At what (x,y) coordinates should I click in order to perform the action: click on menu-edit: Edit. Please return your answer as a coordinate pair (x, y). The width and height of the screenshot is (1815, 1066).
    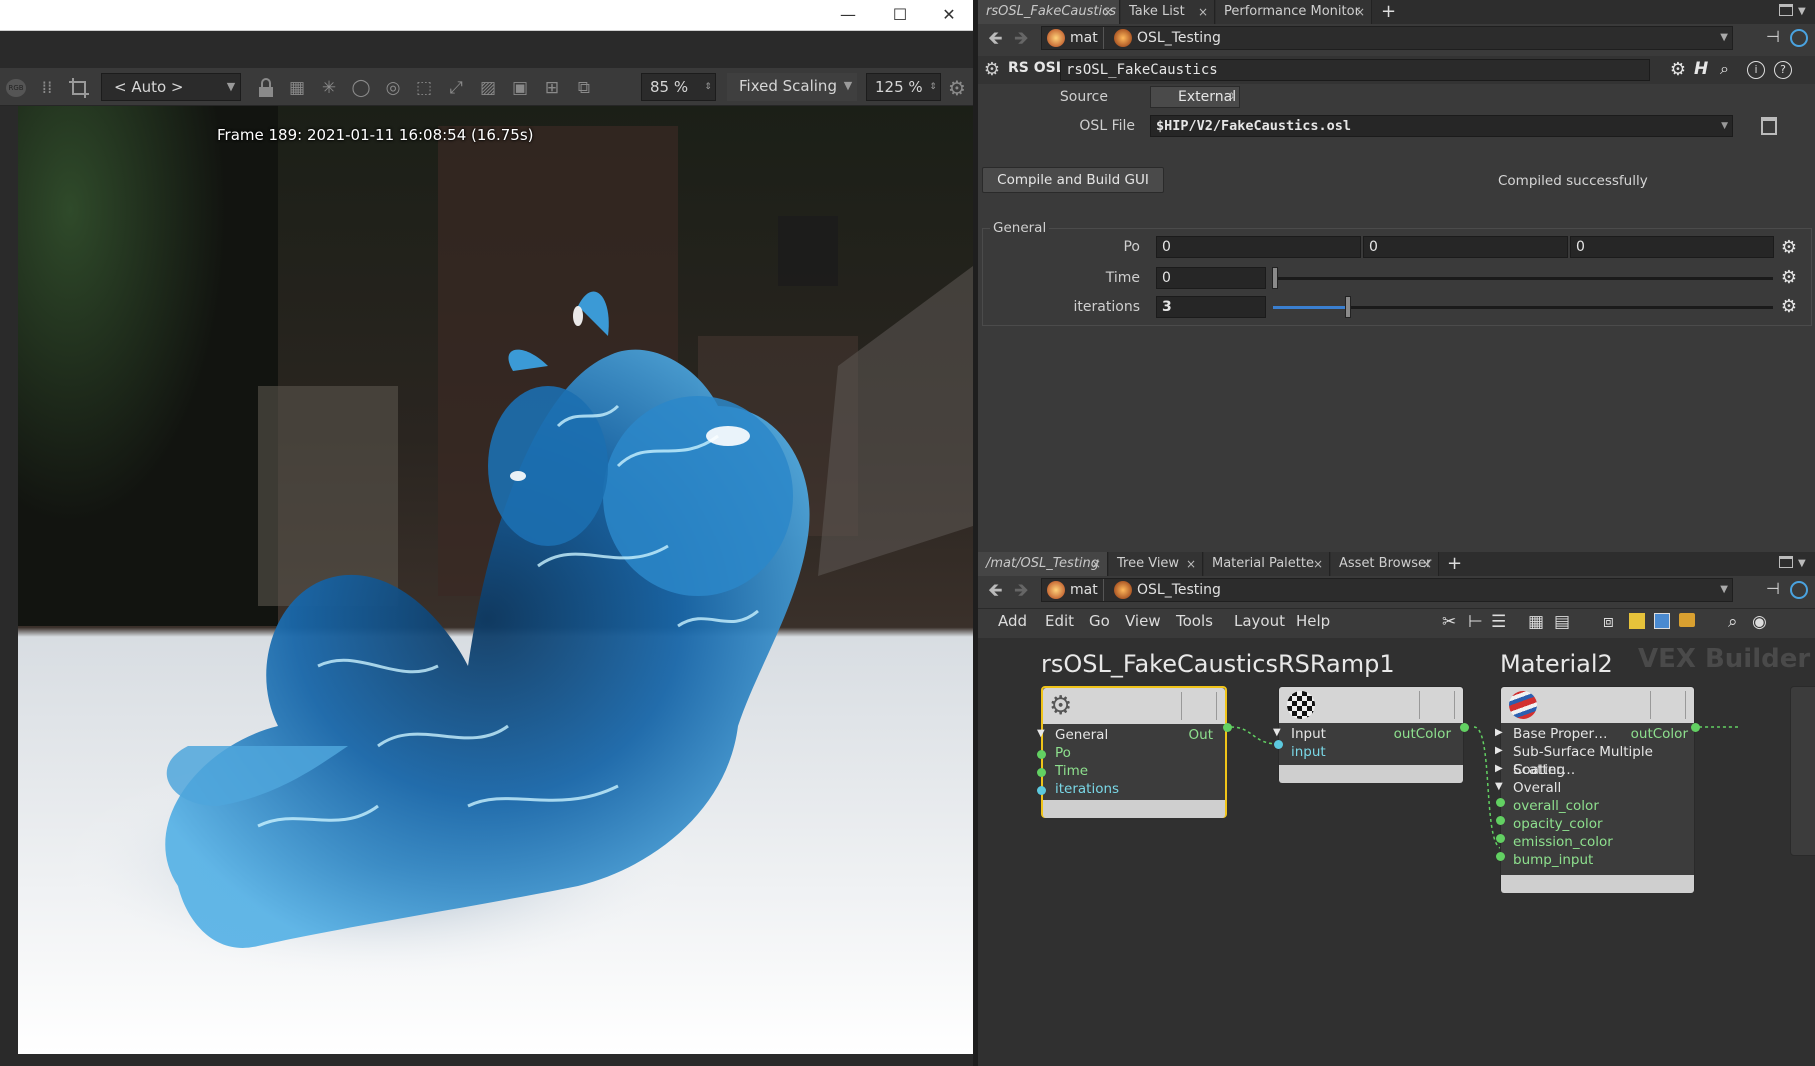
    Looking at the image, I should click on (1059, 621).